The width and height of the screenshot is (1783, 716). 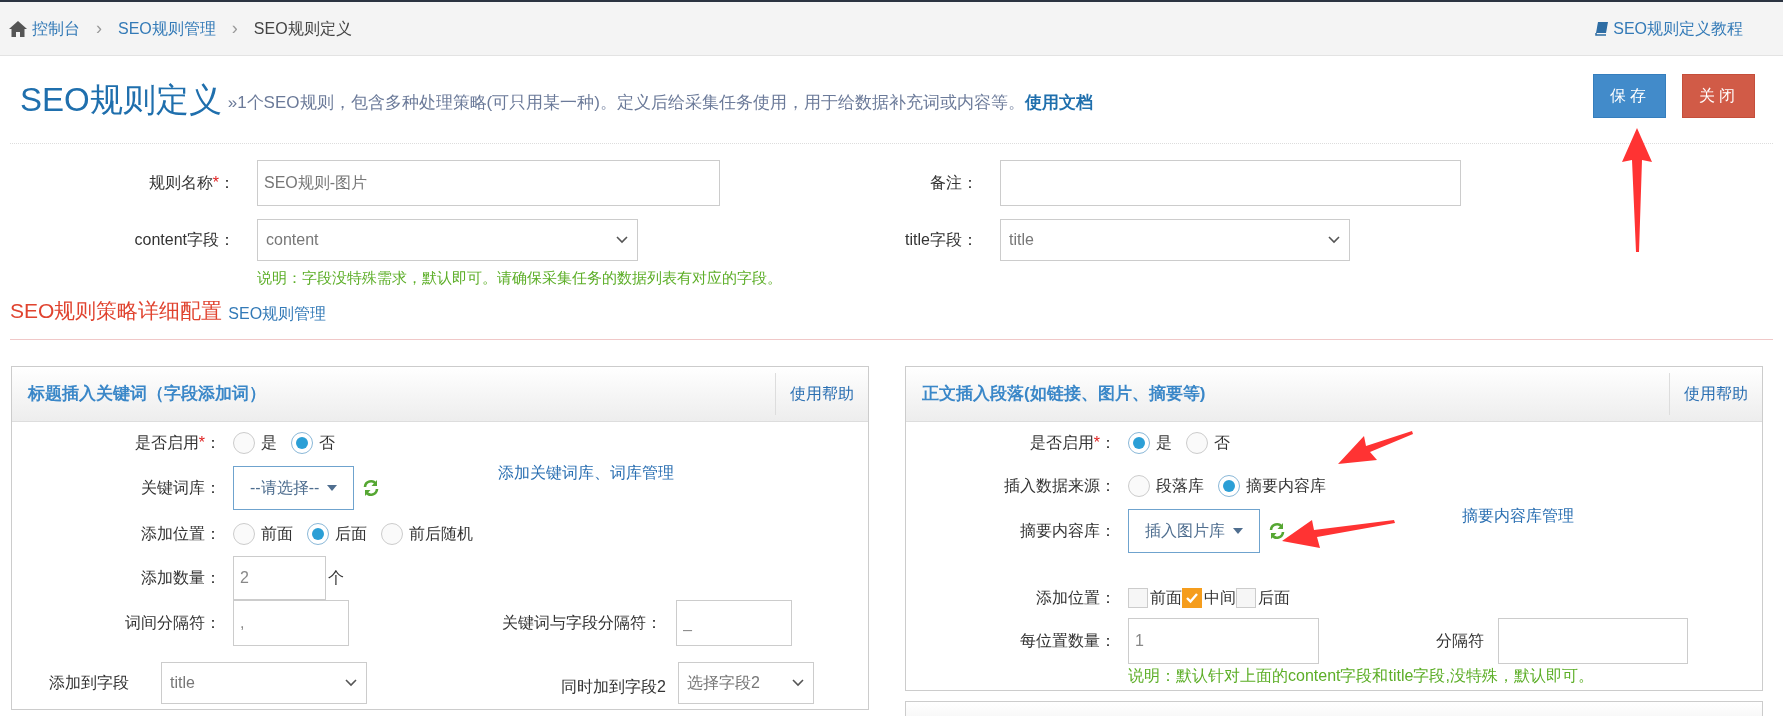 What do you see at coordinates (173, 622) in the screenshot?
I see `field-label: 词间分隔符：` at bounding box center [173, 622].